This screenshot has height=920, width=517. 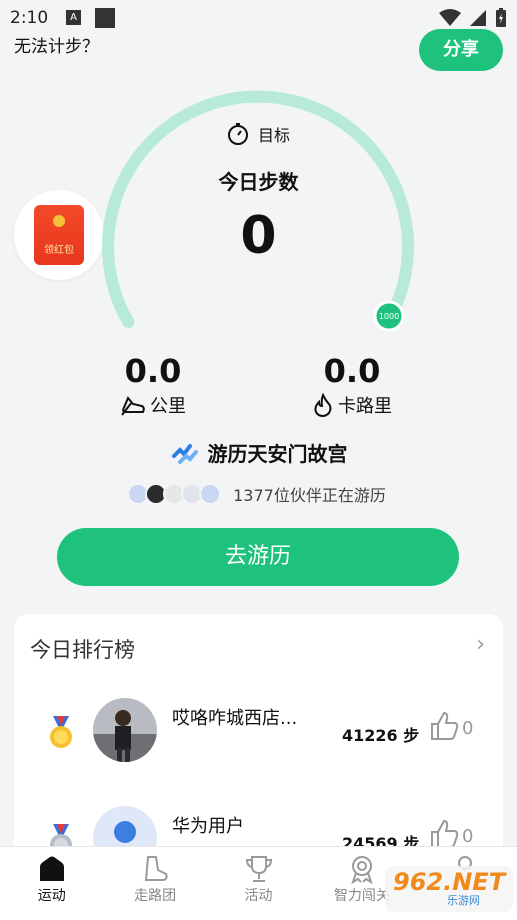 What do you see at coordinates (258, 557) in the screenshot?
I see `go-tour-button: 去游历` at bounding box center [258, 557].